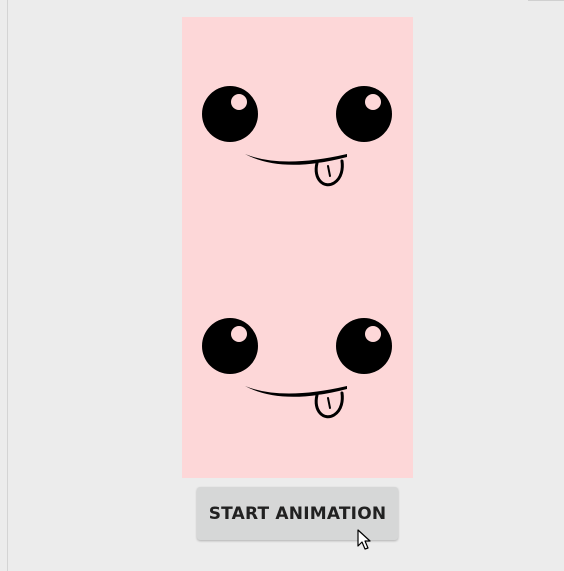 Image resolution: width=564 pixels, height=571 pixels. Describe the element at coordinates (546, 2) in the screenshot. I see `window-top-edge` at that location.